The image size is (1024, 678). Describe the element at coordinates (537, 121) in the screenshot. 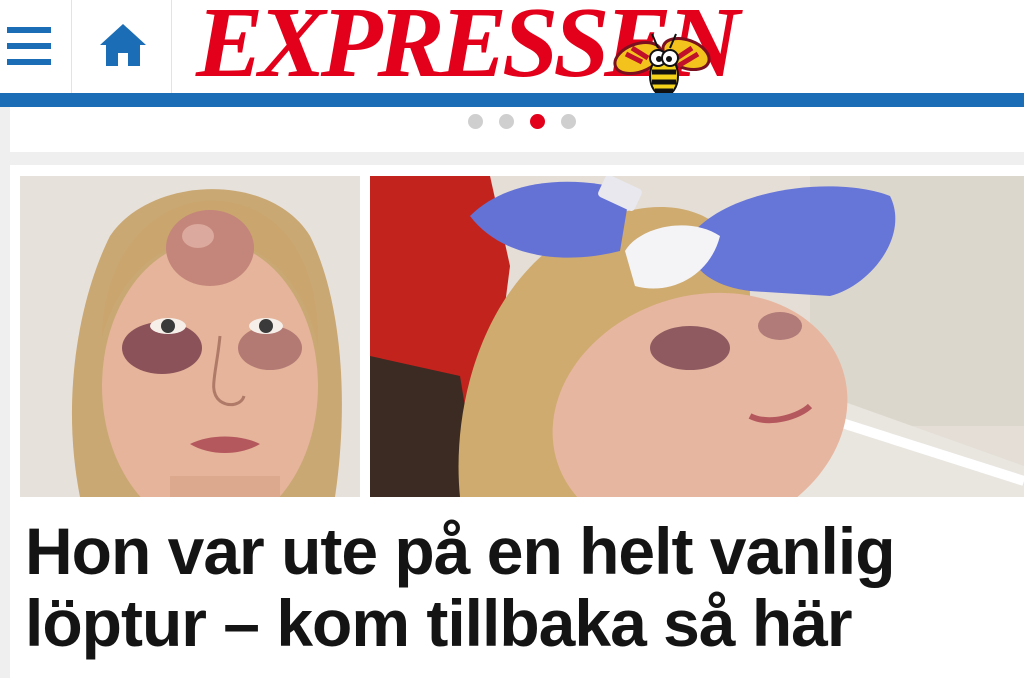

I see `carousel-dot-active` at that location.